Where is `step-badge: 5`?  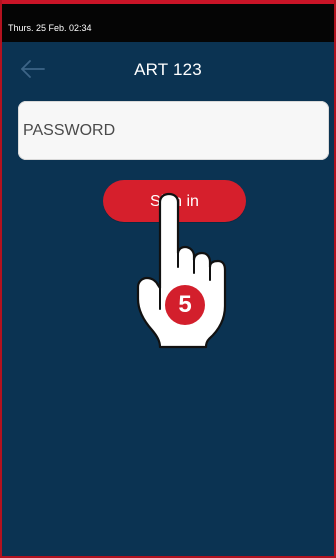 step-badge: 5 is located at coordinates (185, 305).